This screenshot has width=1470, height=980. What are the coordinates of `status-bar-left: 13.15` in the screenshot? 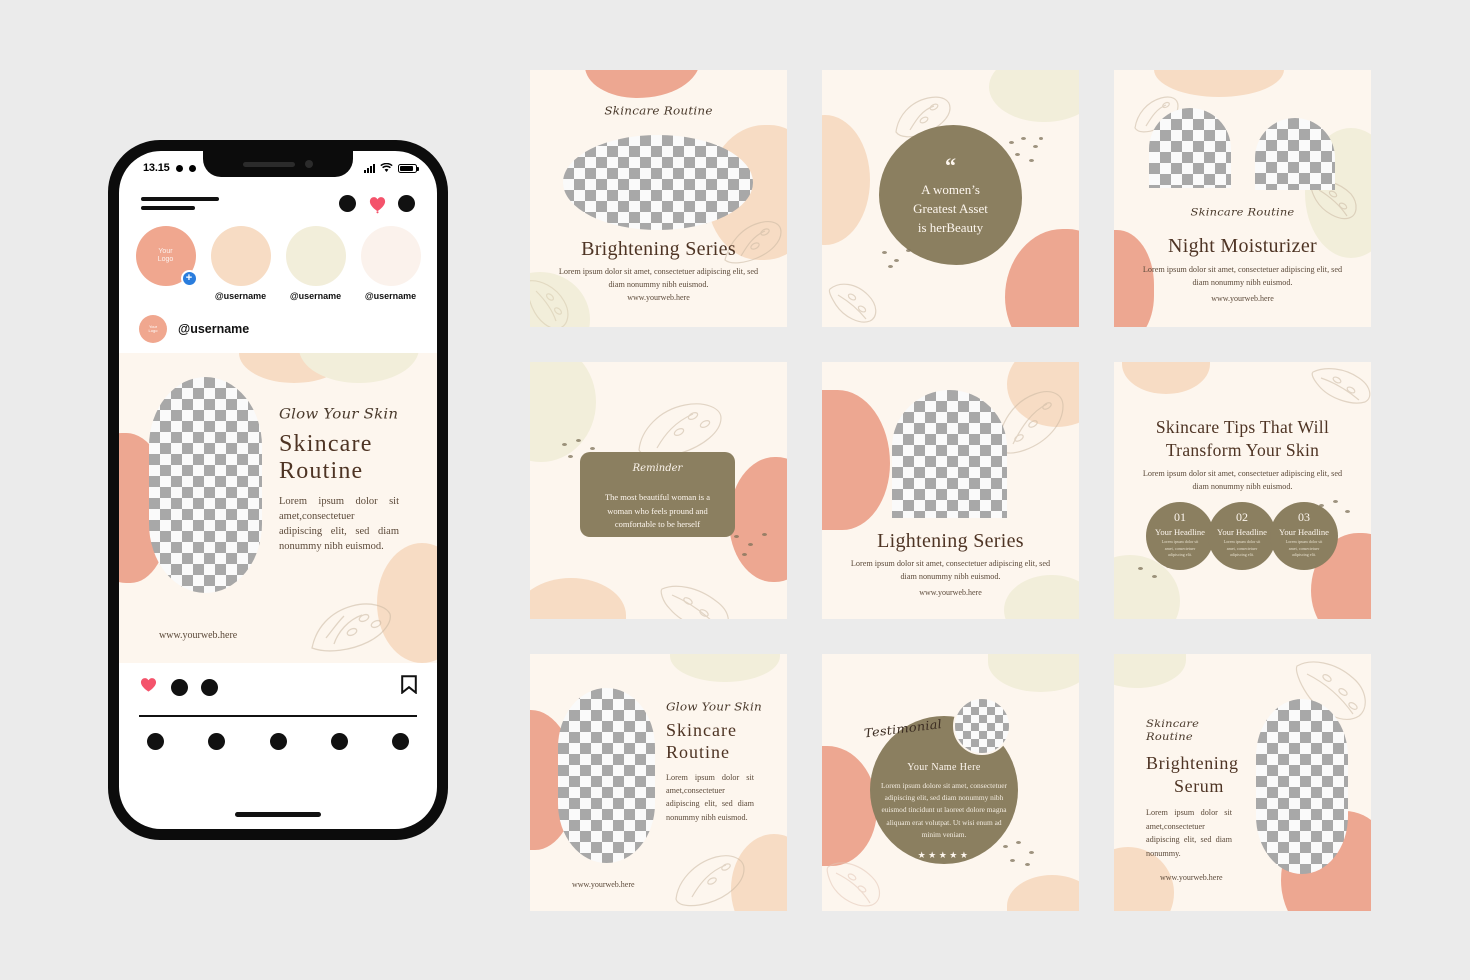 It's located at (169, 168).